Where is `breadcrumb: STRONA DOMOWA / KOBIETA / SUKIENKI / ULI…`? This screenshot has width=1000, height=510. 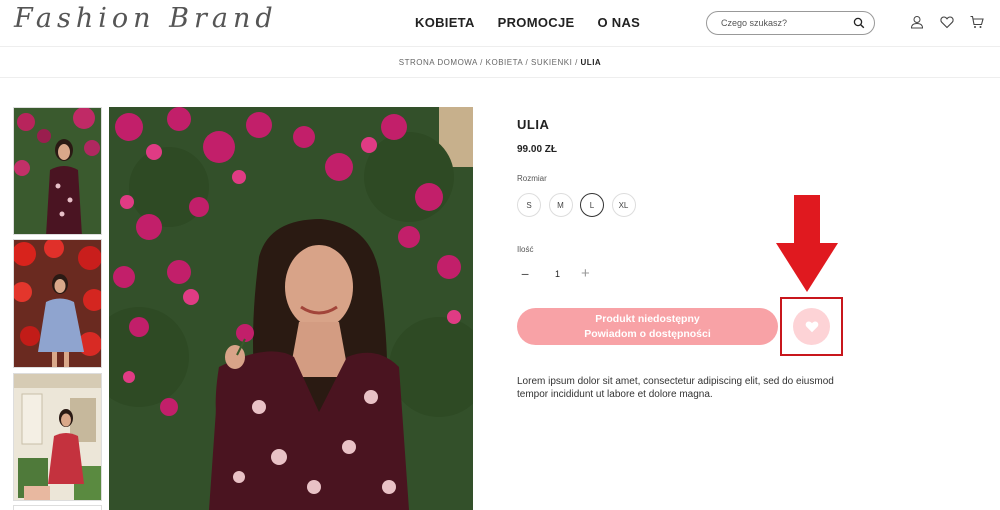 breadcrumb: STRONA DOMOWA / KOBIETA / SUKIENKI / ULI… is located at coordinates (500, 62).